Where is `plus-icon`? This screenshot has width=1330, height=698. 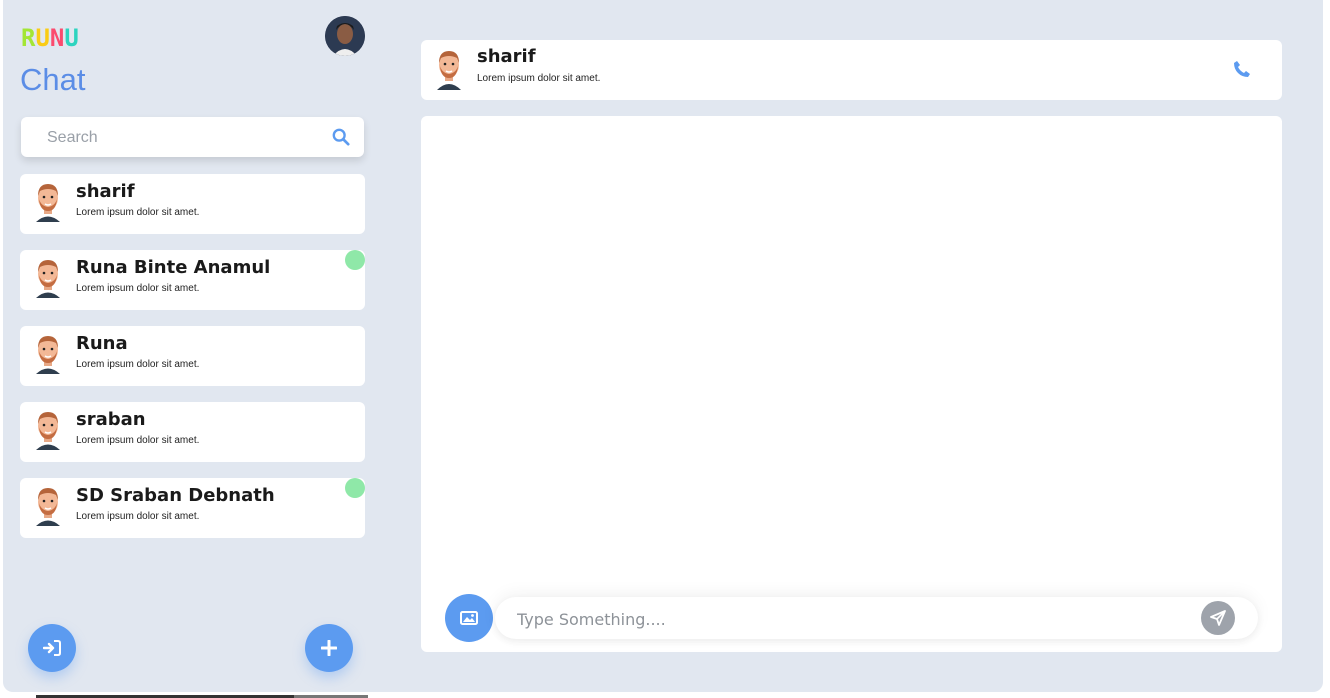
plus-icon is located at coordinates (329, 648).